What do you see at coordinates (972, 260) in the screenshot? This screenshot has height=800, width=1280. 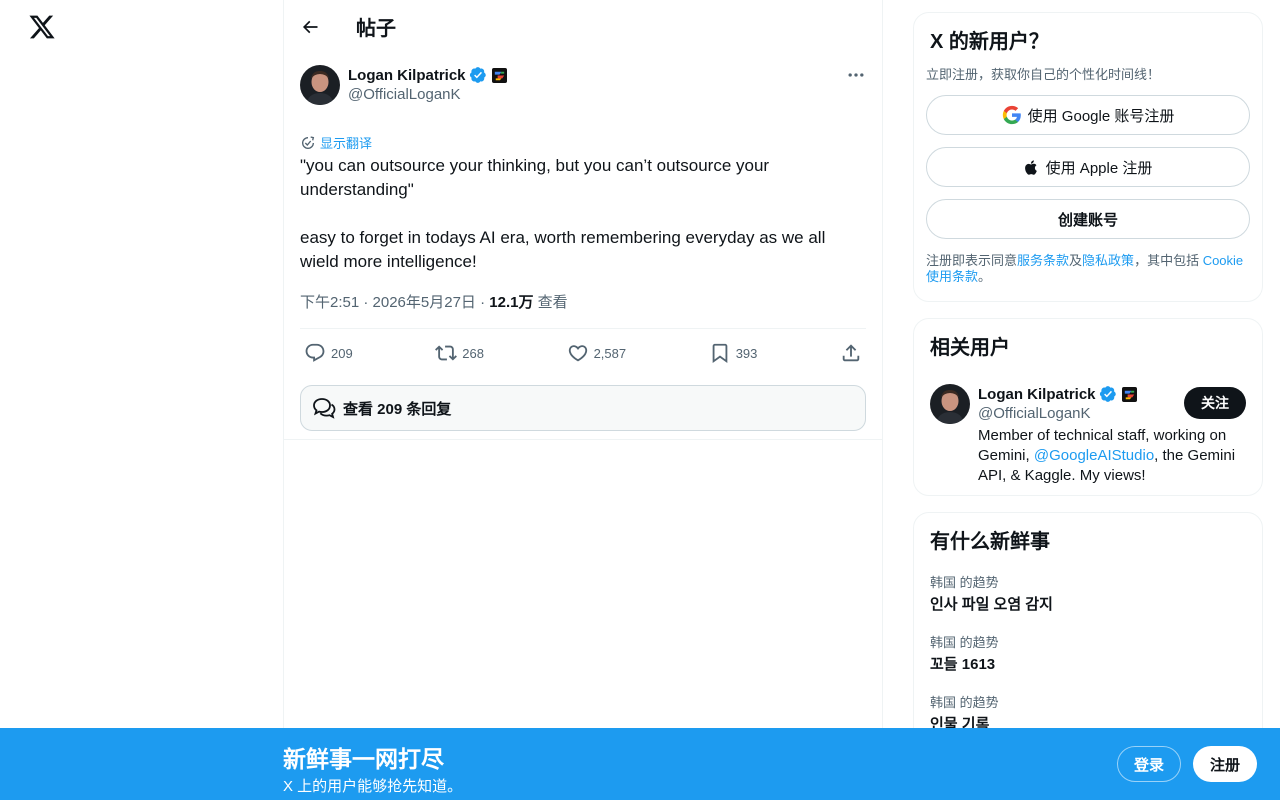 I see `terms-prefix: 注册即表示同意` at bounding box center [972, 260].